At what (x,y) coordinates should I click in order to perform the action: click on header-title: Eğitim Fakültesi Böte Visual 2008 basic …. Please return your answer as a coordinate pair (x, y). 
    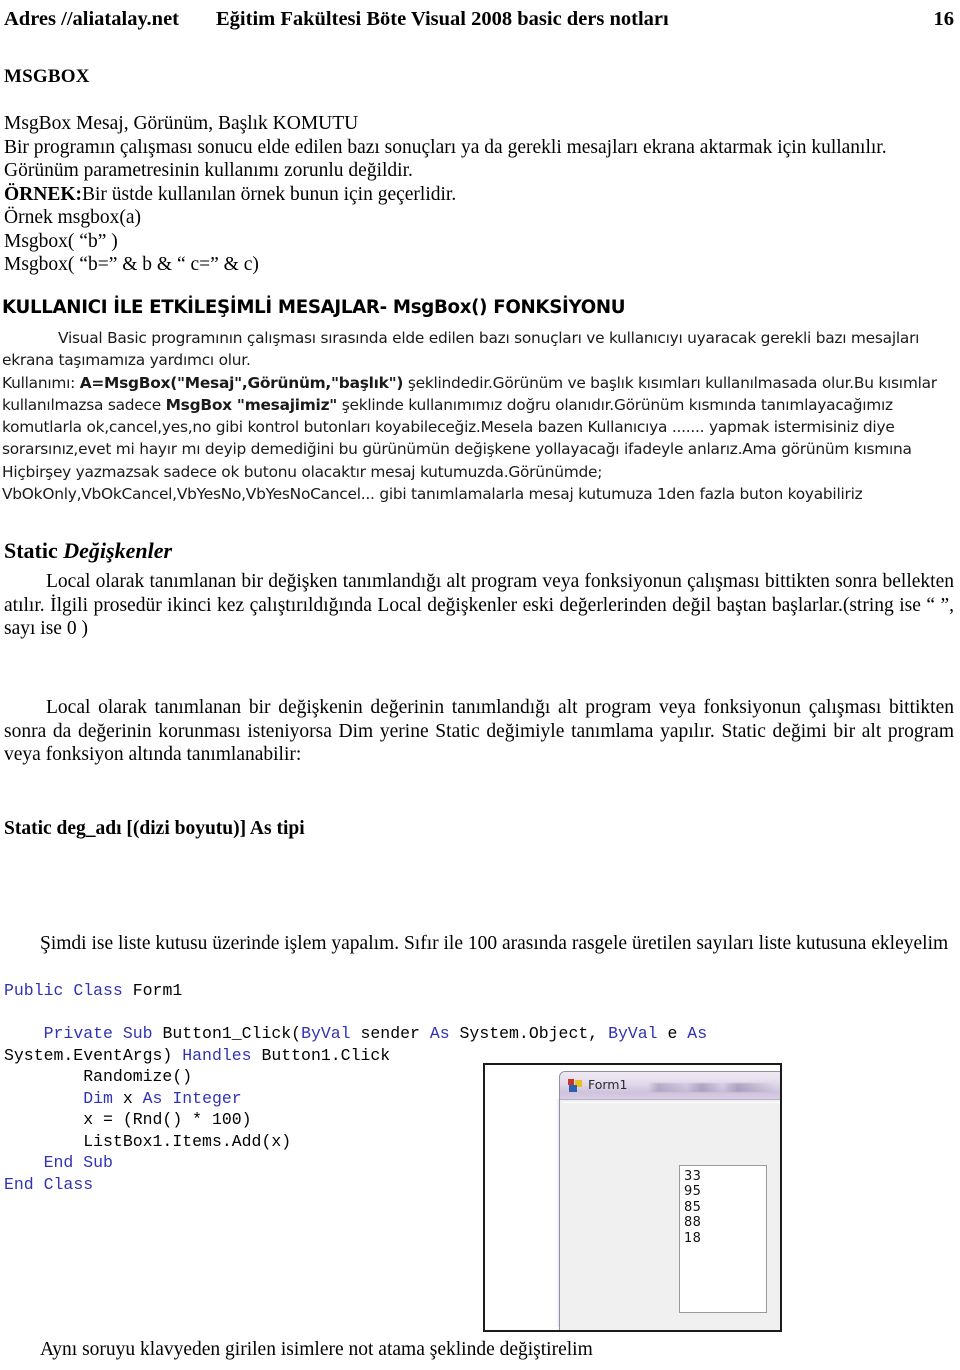
    Looking at the image, I should click on (442, 19).